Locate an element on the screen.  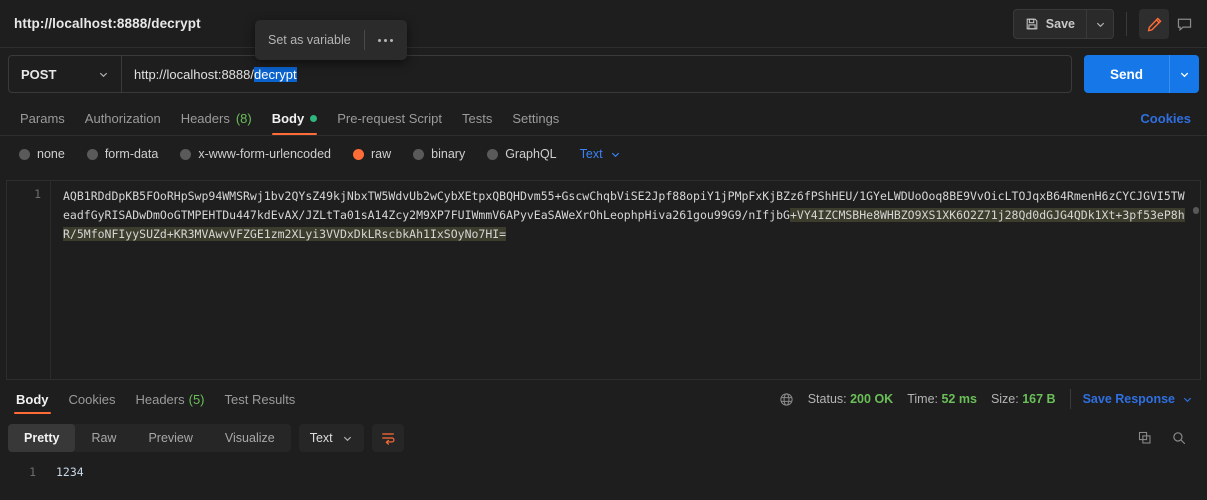
url-input: http://localhost:8888/decrypt is located at coordinates (597, 74).